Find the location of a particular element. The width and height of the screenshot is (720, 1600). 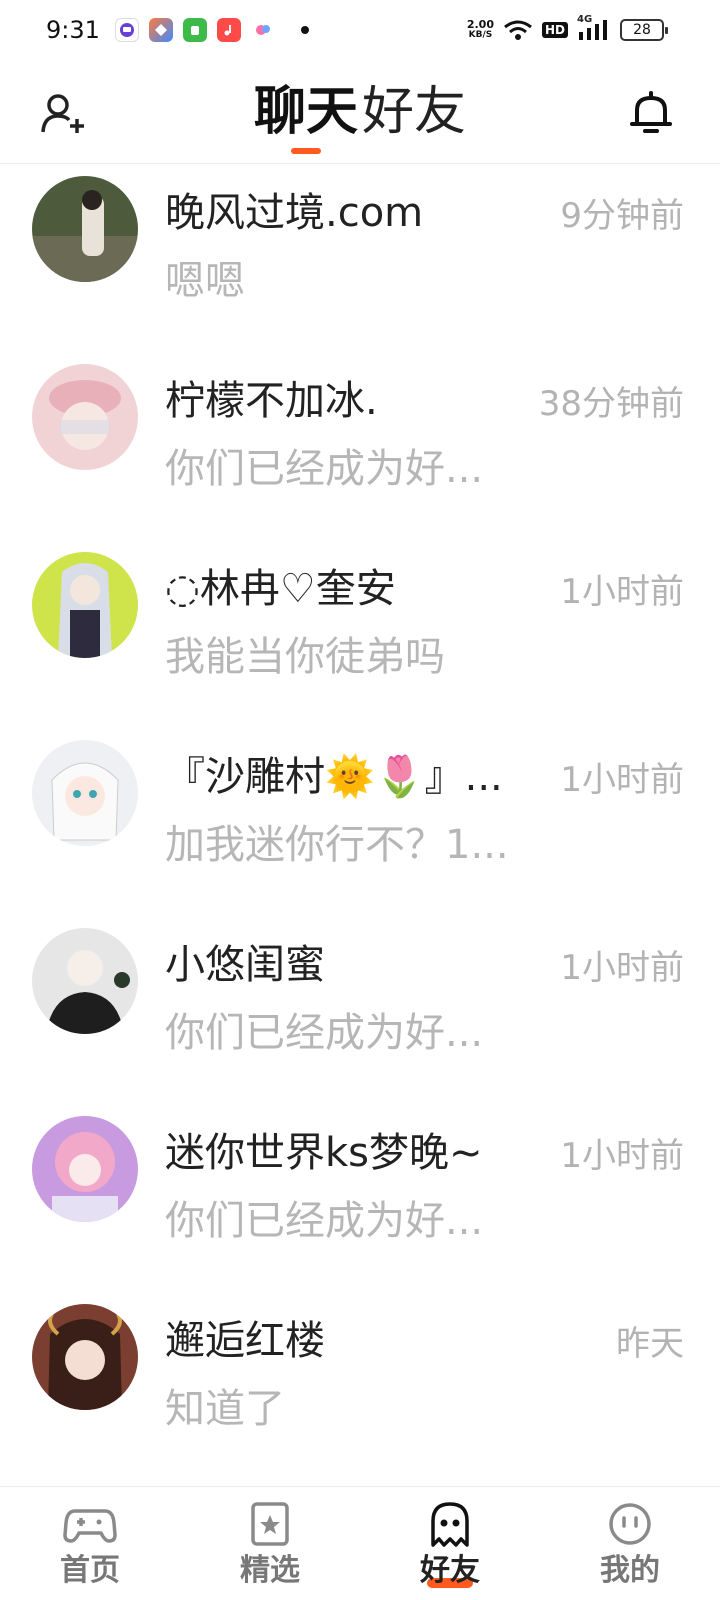

signal-icon: 4G is located at coordinates (594, 28).